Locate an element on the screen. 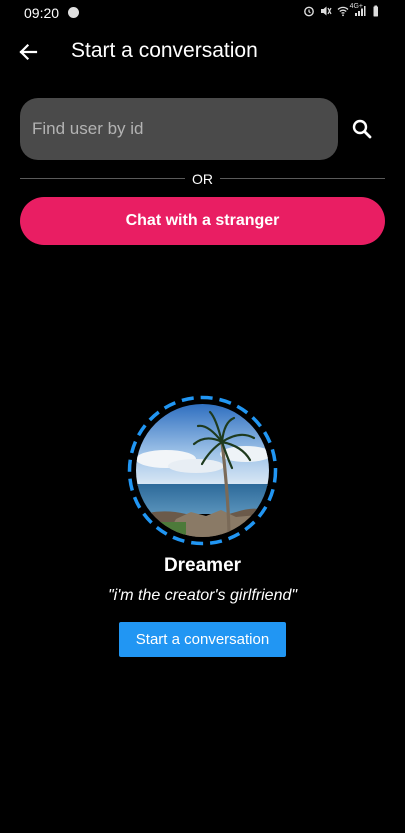  user-name: Dreamer is located at coordinates (202, 565).